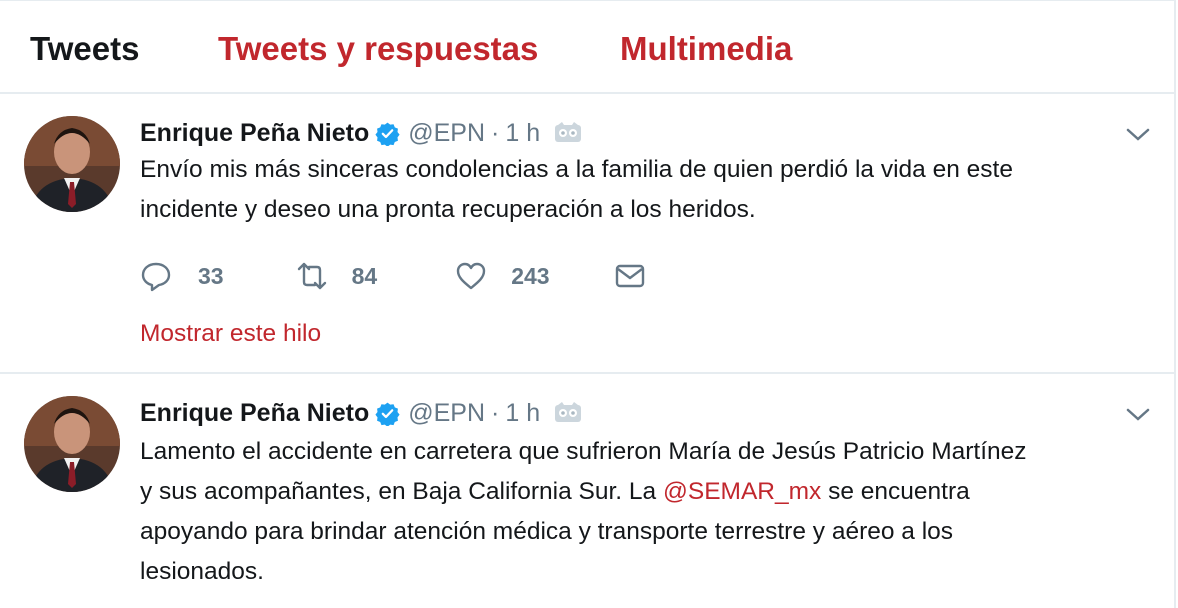 The height and width of the screenshot is (608, 1178). Describe the element at coordinates (742, 491) in the screenshot. I see `mention-link: @SEMAR_mx` at that location.